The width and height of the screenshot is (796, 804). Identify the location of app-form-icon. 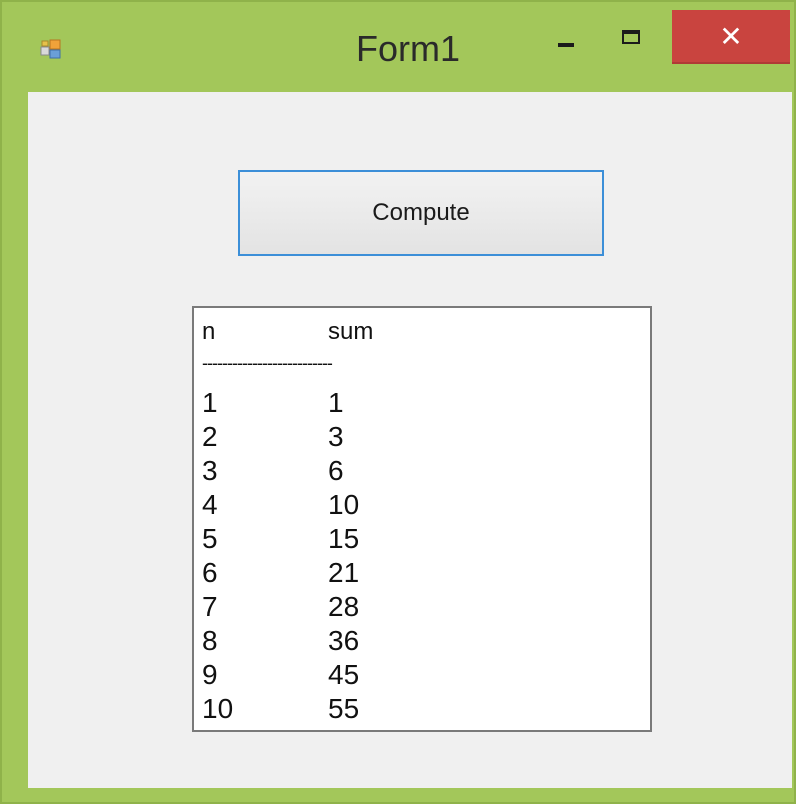
(51, 49).